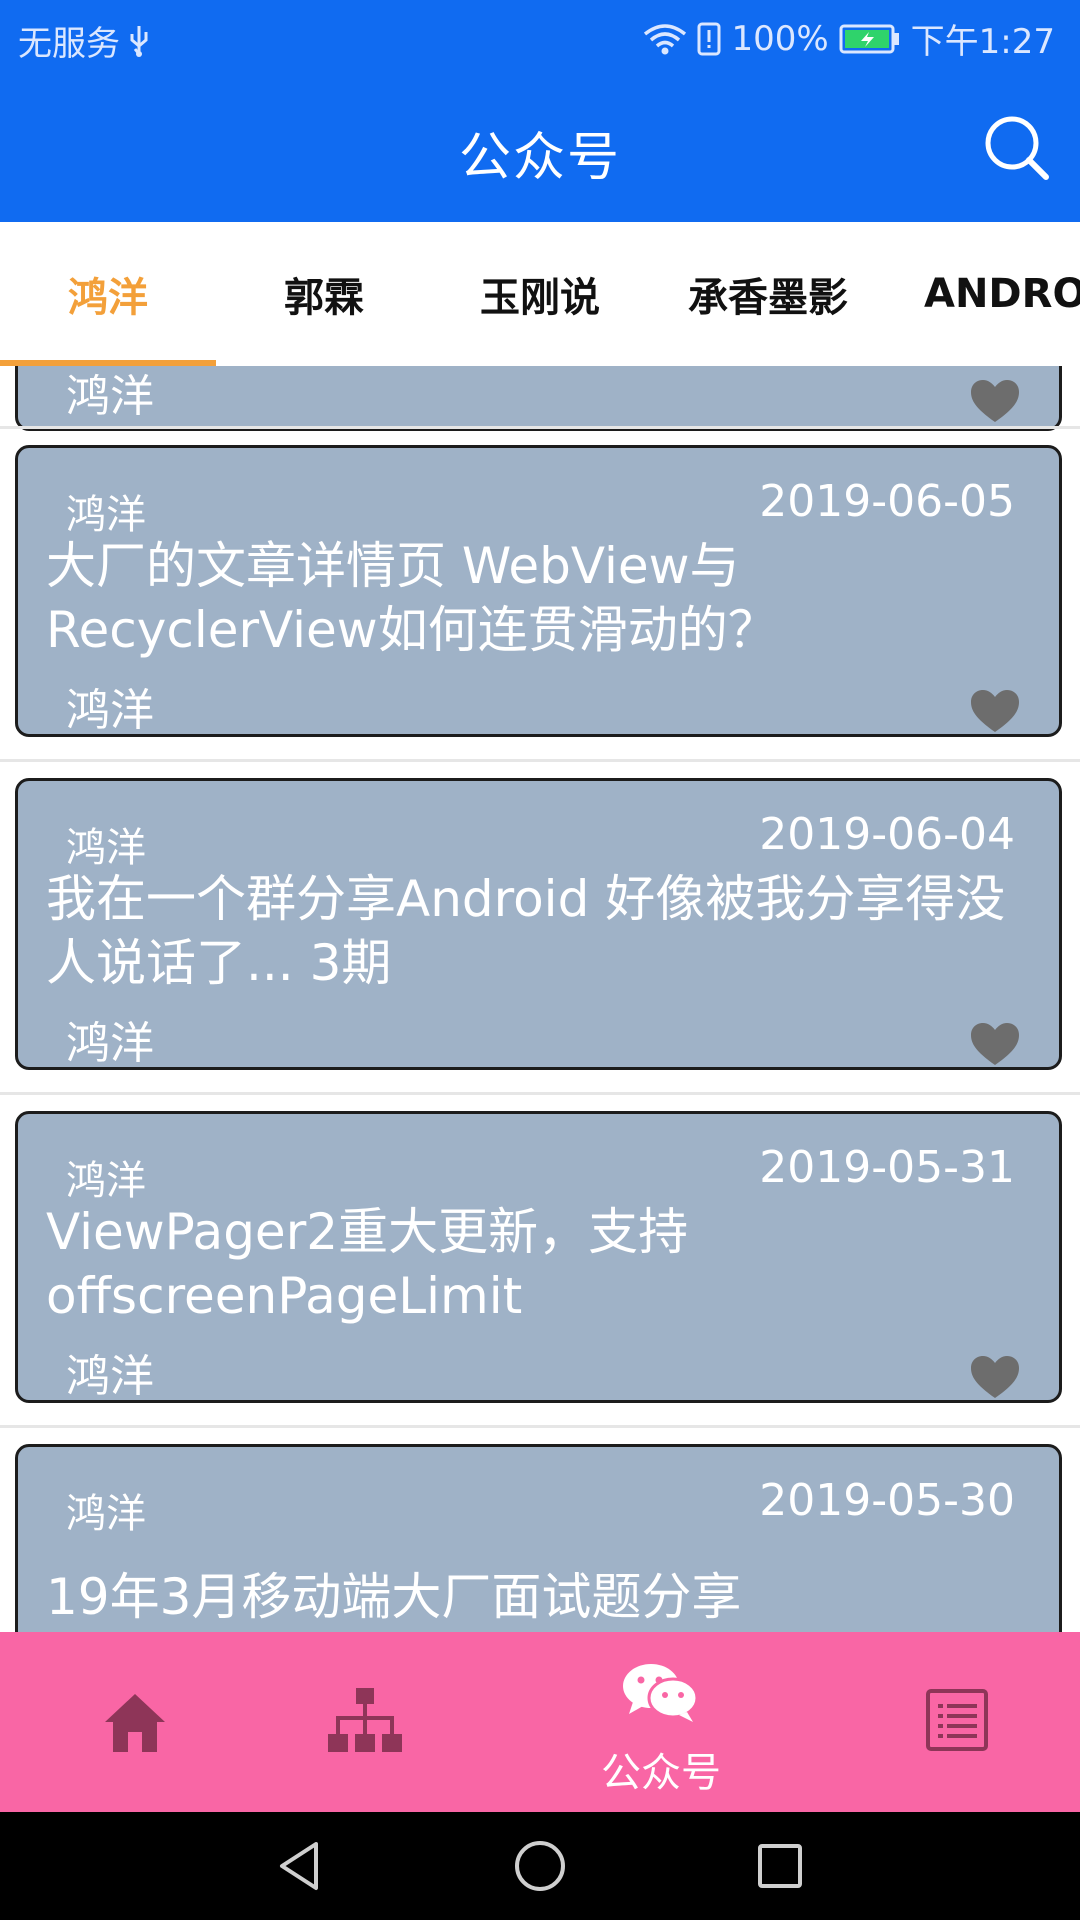  Describe the element at coordinates (538, 1538) in the screenshot. I see `article-card: 鸿洋 2019-05-30 19年3月移动端大厂面试题分享` at that location.